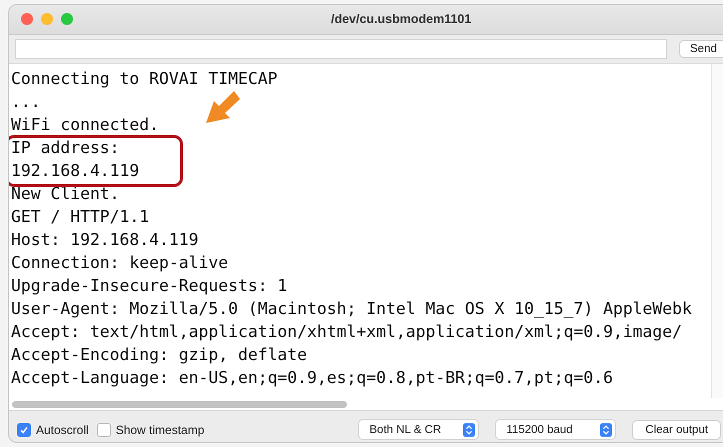 The image size is (723, 447). I want to click on send-button: Send, so click(701, 49).